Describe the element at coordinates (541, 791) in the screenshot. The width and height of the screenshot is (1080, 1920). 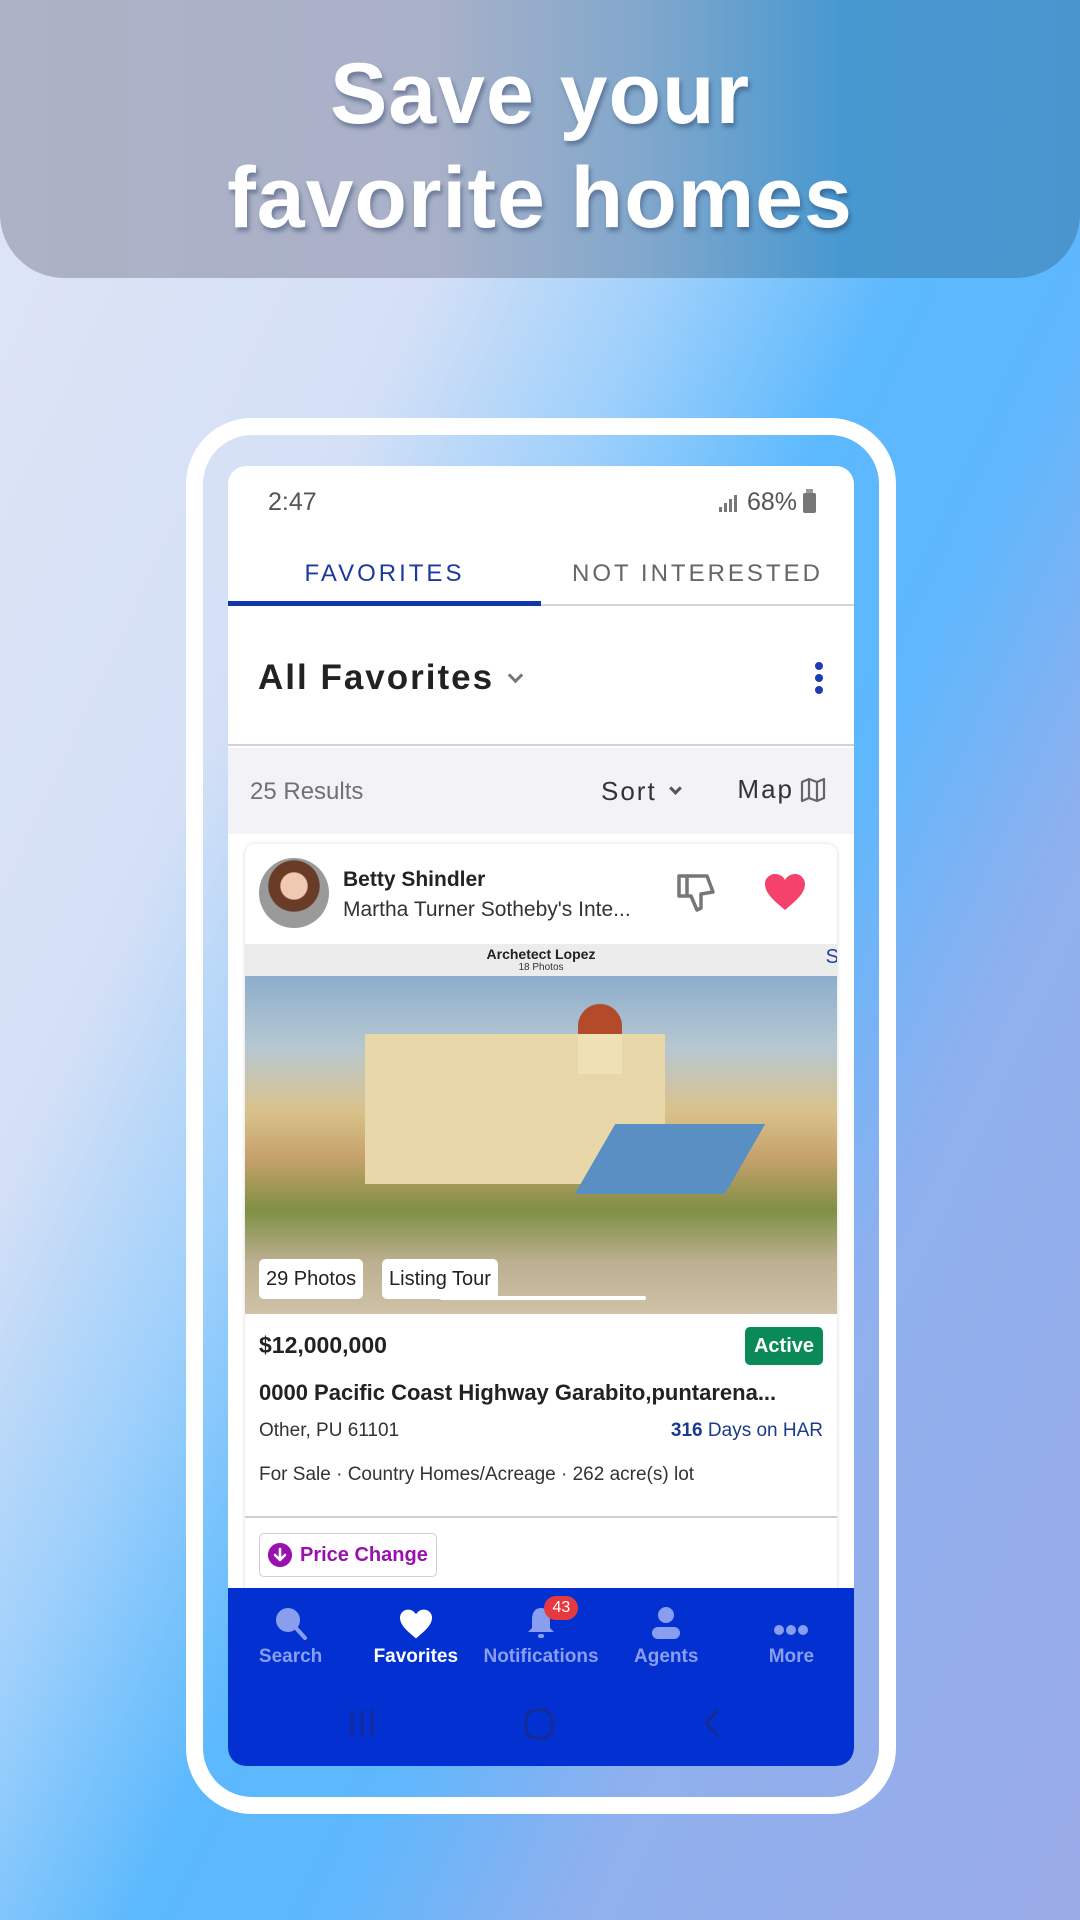
I see `results-toolbar: 25 Results Sort Map` at that location.